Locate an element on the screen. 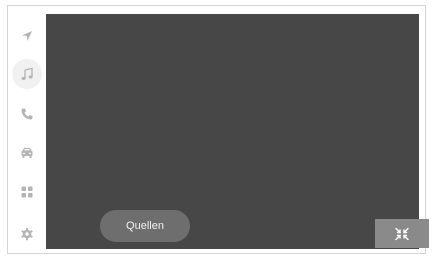  sidebar is located at coordinates (27, 129).